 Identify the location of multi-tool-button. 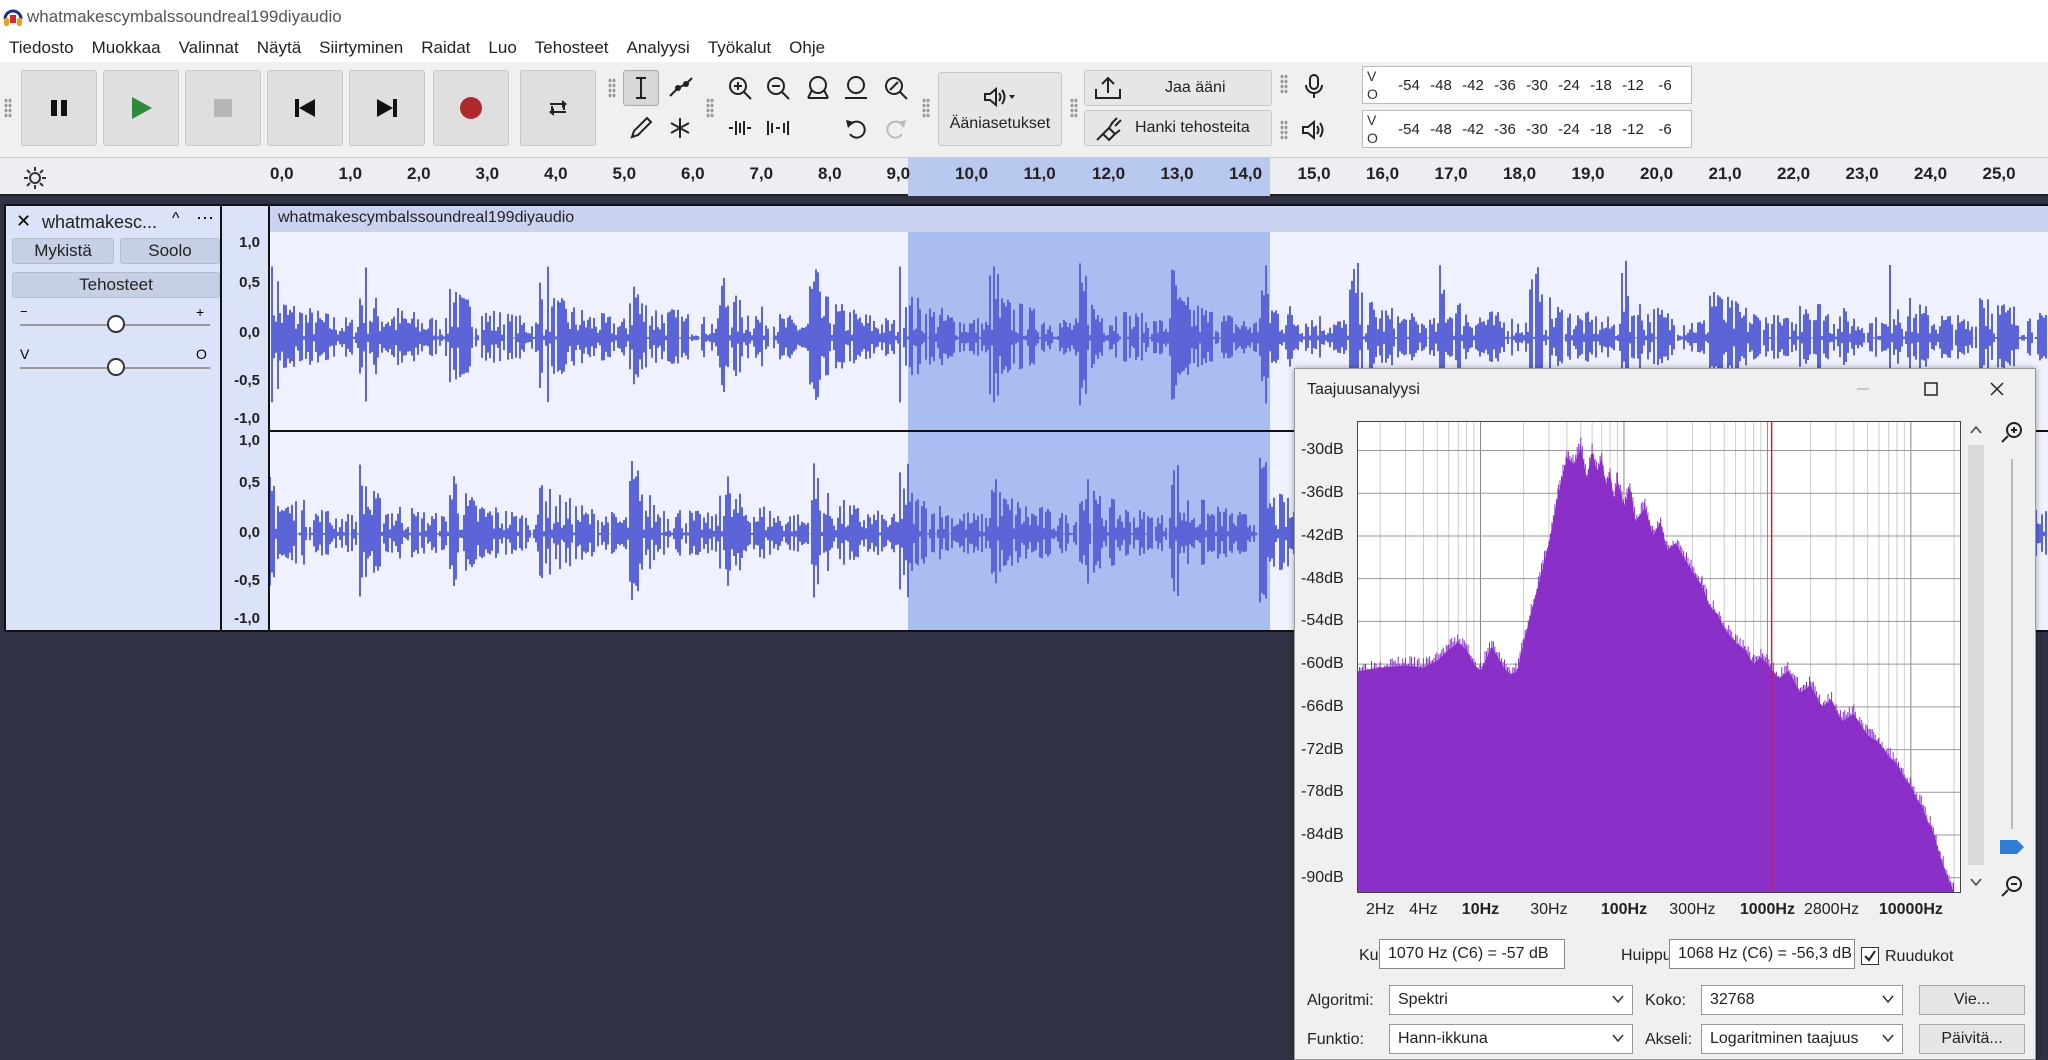
(680, 128).